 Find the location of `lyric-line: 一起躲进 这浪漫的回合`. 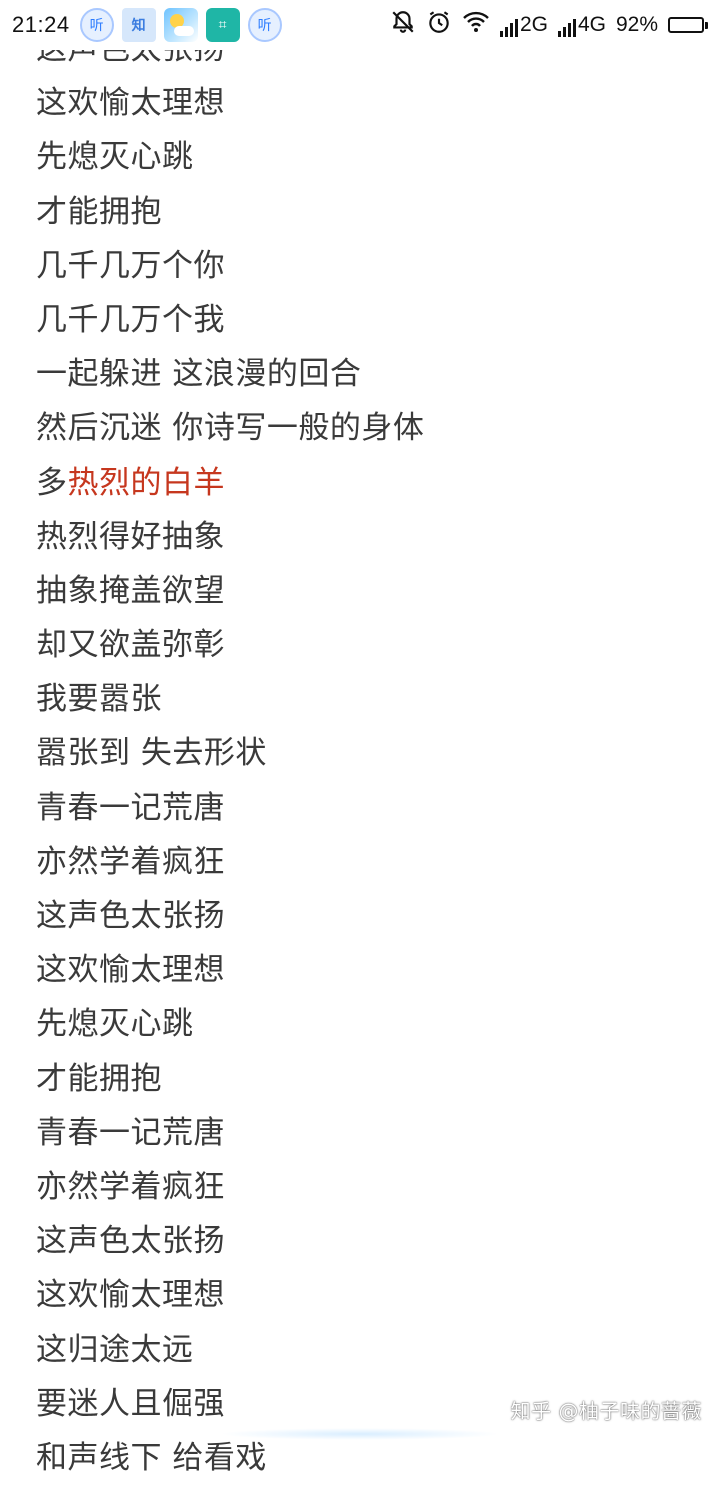

lyric-line: 一起躲进 这浪漫的回合 is located at coordinates (368, 374).